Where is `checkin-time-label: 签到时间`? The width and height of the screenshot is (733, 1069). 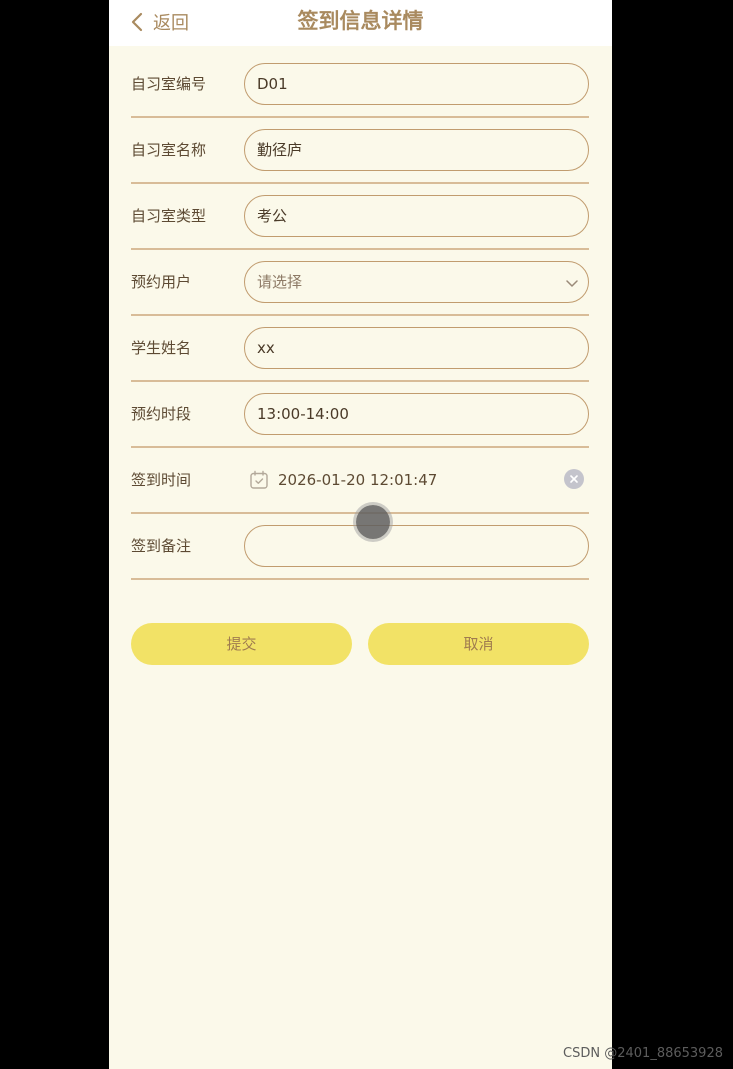
checkin-time-label: 签到时间 is located at coordinates (161, 480).